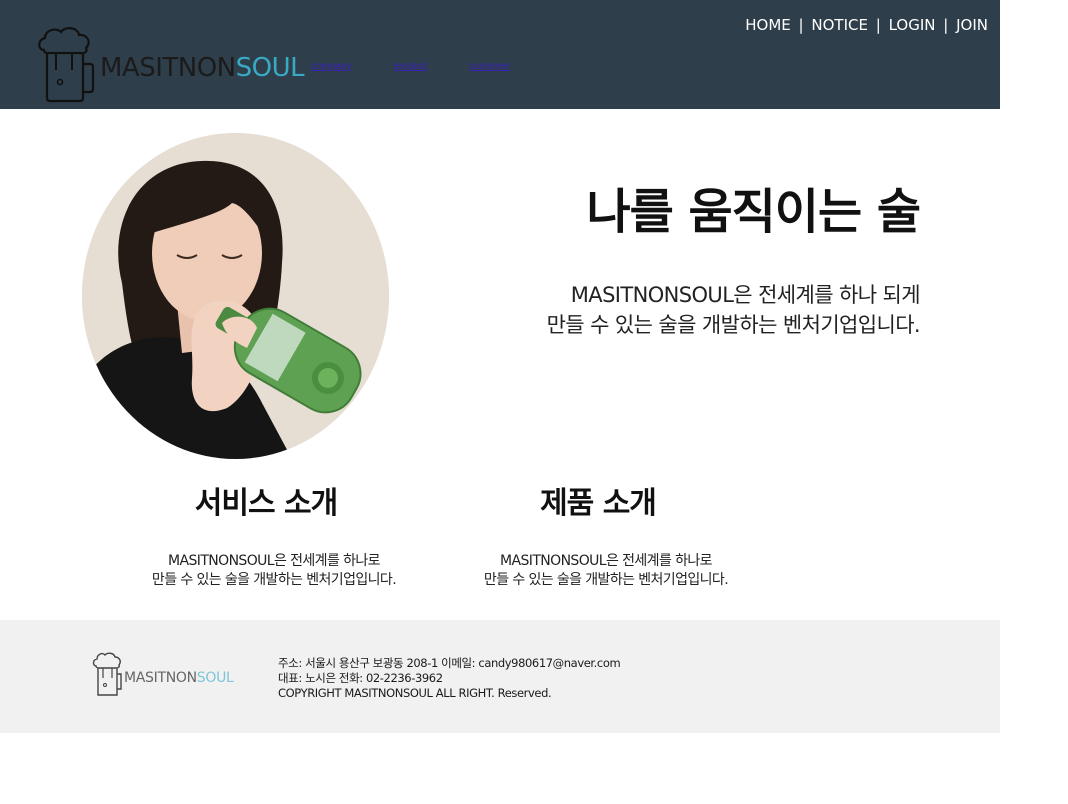  Describe the element at coordinates (745, 295) in the screenshot. I see `hero-description-line: MASITNONSOUL은 전세계를 하나 되게` at that location.